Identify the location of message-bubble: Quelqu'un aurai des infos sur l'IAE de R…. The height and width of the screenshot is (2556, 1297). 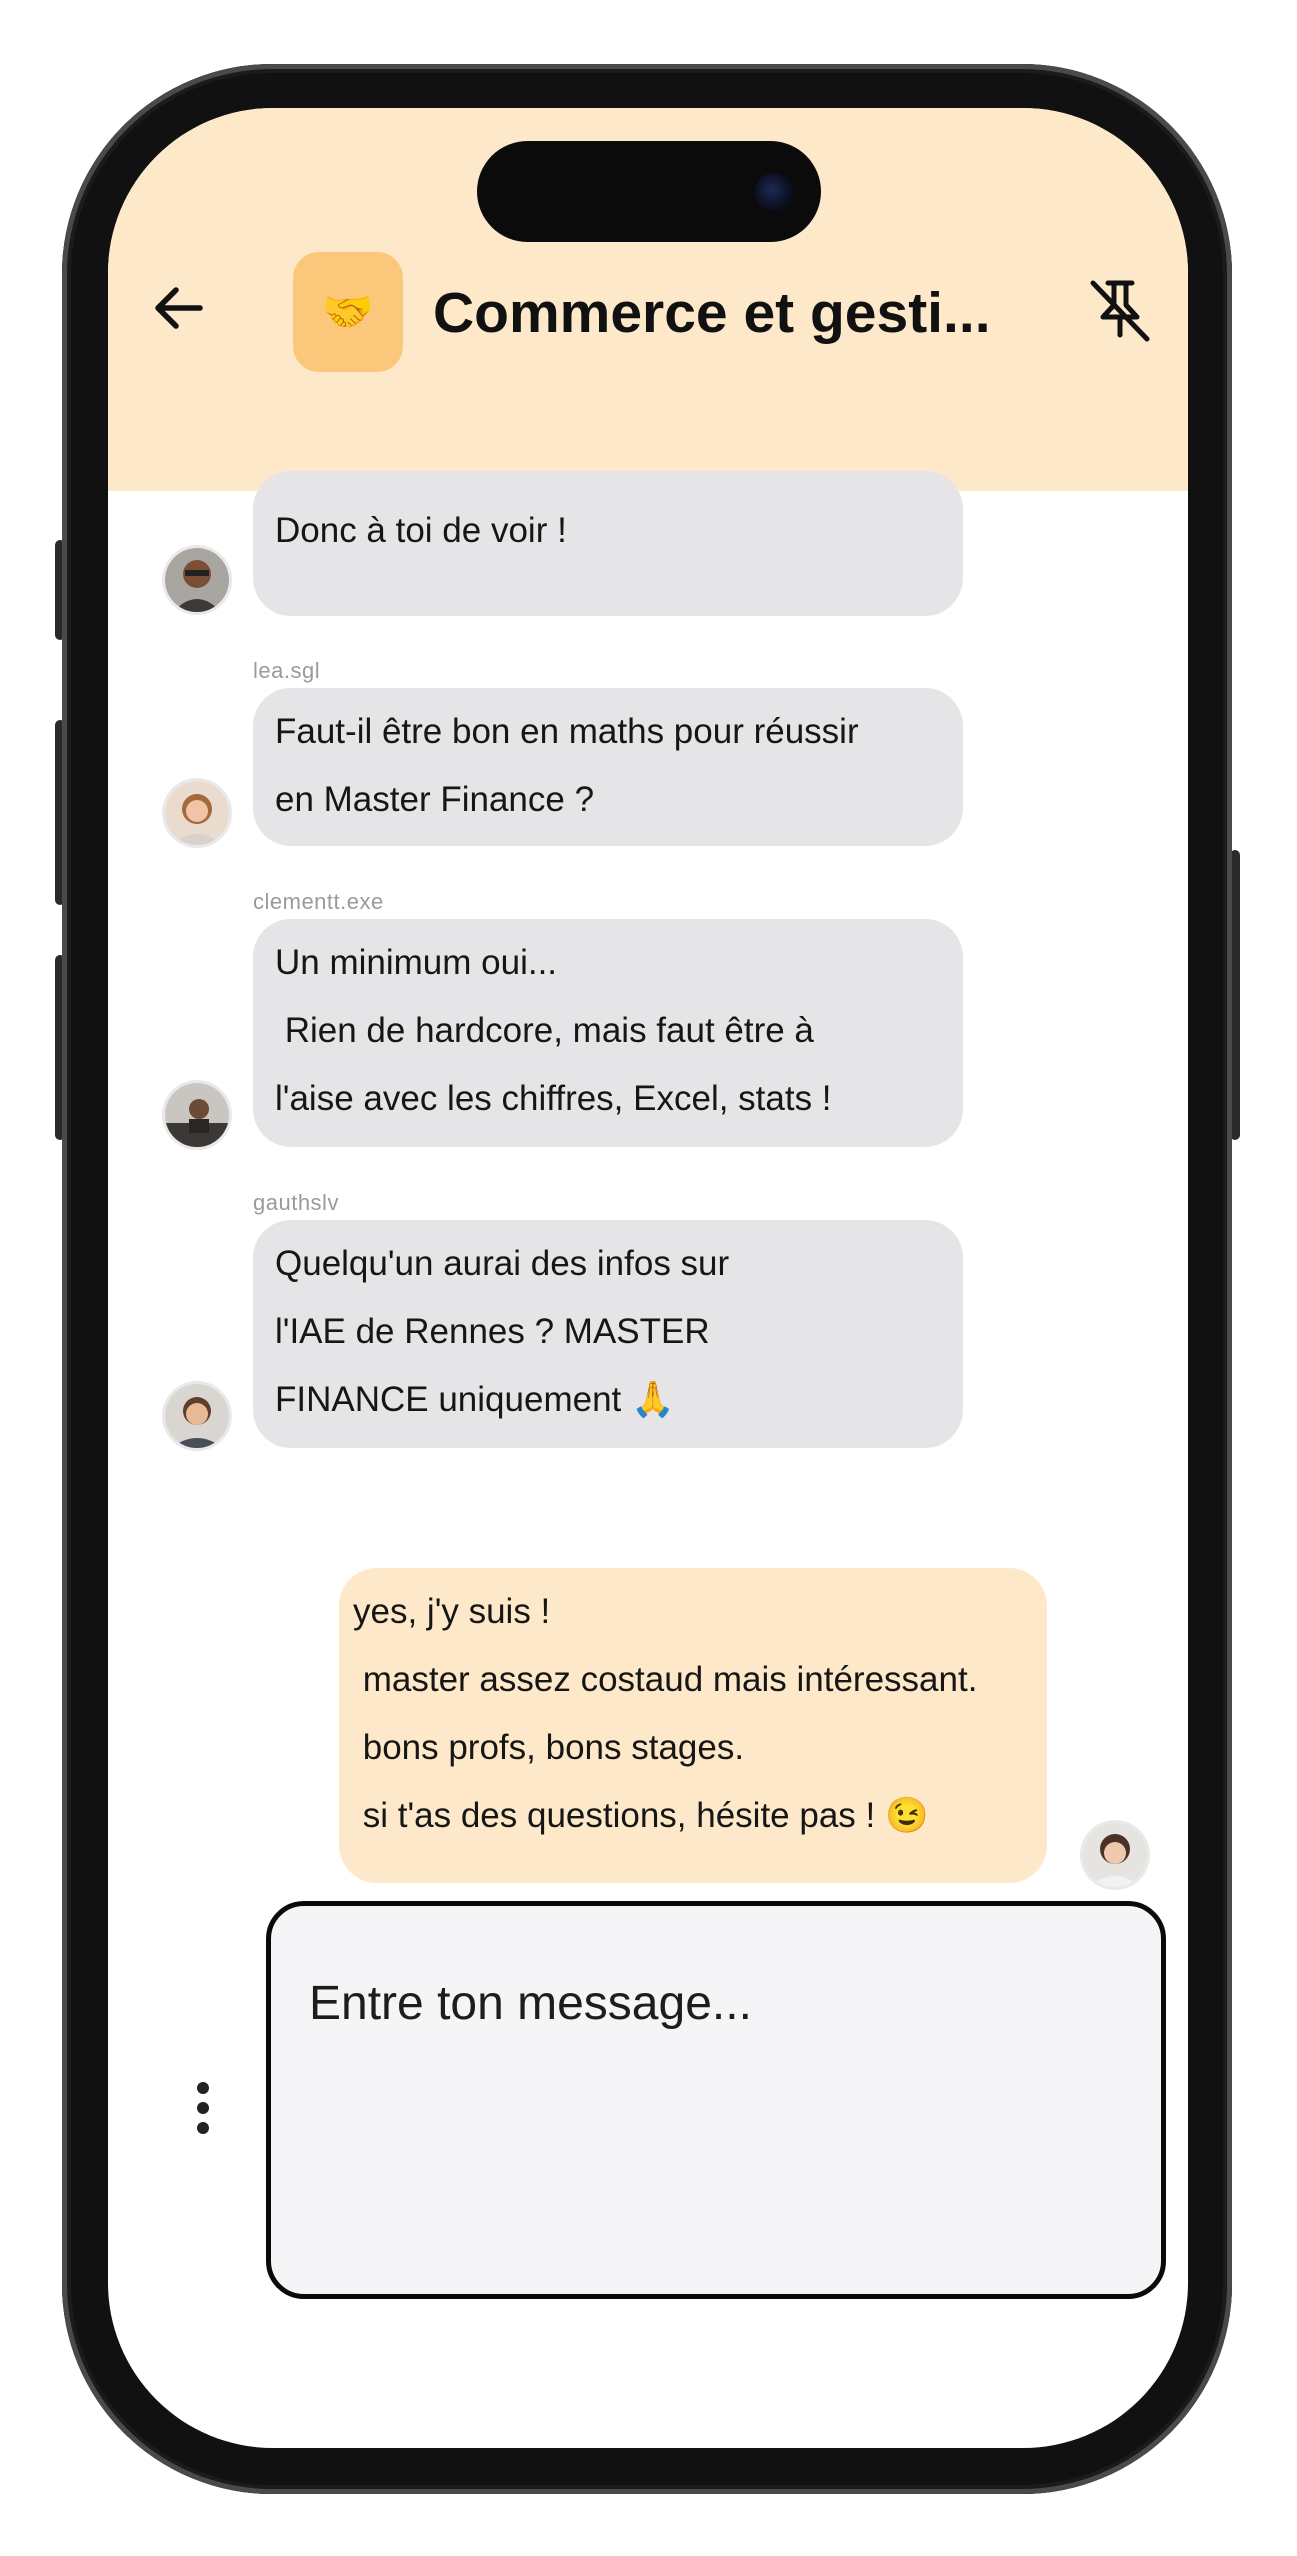
(608, 1334).